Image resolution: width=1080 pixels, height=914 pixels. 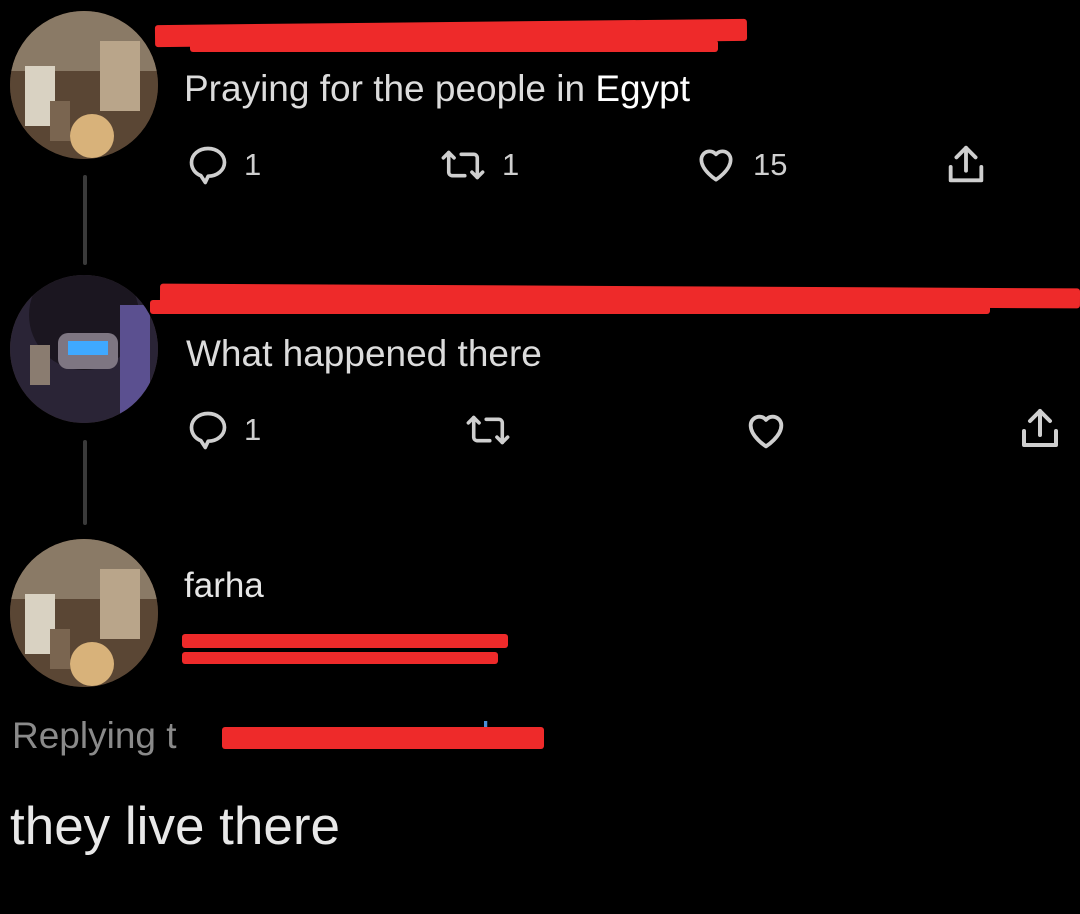 I want to click on tweet1-retweet-button: 1, so click(x=478, y=165).